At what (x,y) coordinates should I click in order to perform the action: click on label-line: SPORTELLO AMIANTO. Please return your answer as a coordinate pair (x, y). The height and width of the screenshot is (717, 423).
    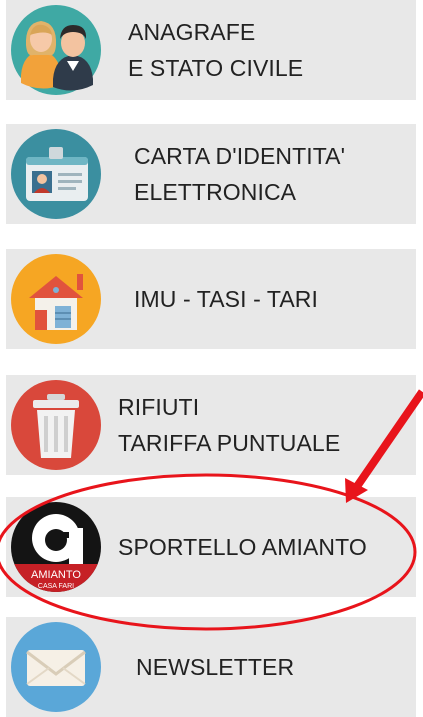
    Looking at the image, I should click on (242, 547).